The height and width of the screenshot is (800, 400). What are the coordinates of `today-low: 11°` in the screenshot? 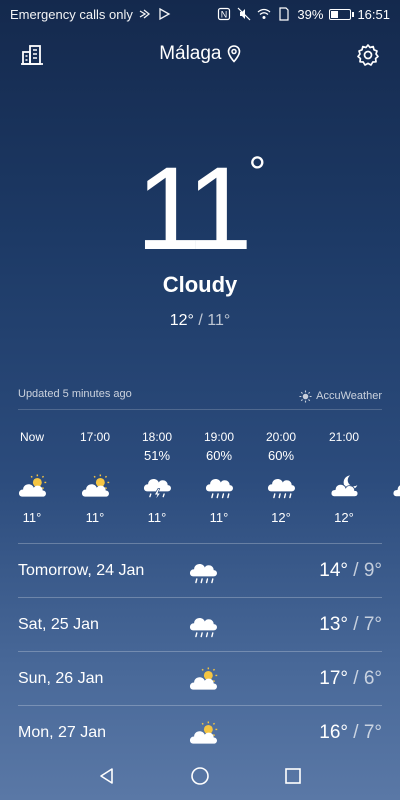 It's located at (219, 320).